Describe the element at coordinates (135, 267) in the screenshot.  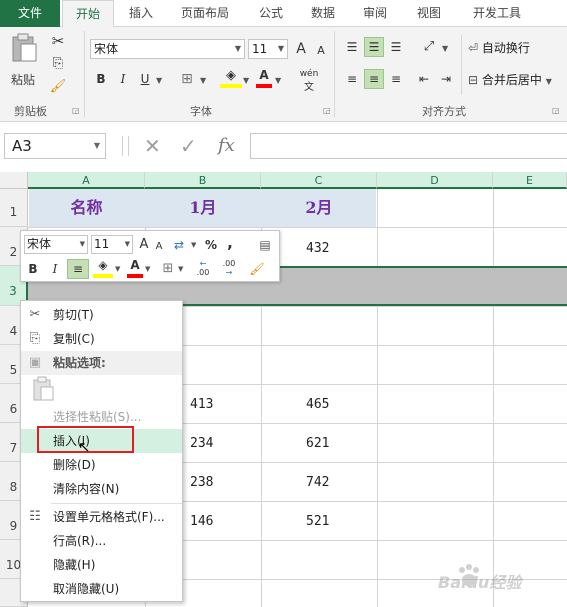
I see `mini-font-color-button: A` at that location.